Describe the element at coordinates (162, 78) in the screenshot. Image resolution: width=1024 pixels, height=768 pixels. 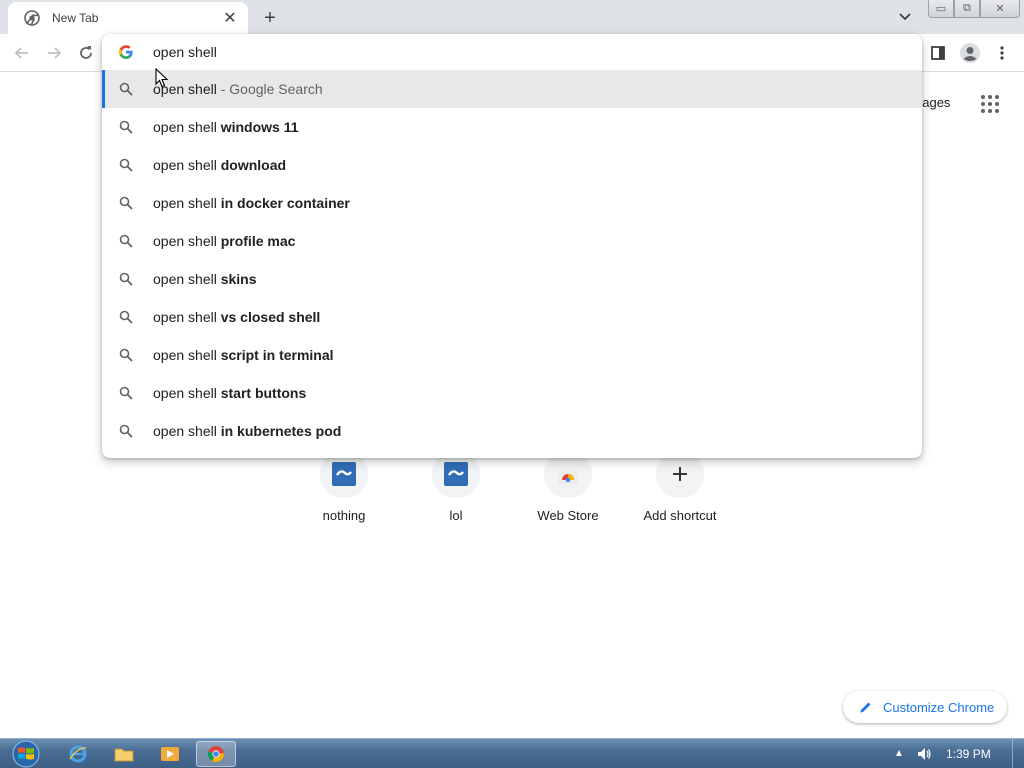
I see `mouse-cursor-icon` at that location.